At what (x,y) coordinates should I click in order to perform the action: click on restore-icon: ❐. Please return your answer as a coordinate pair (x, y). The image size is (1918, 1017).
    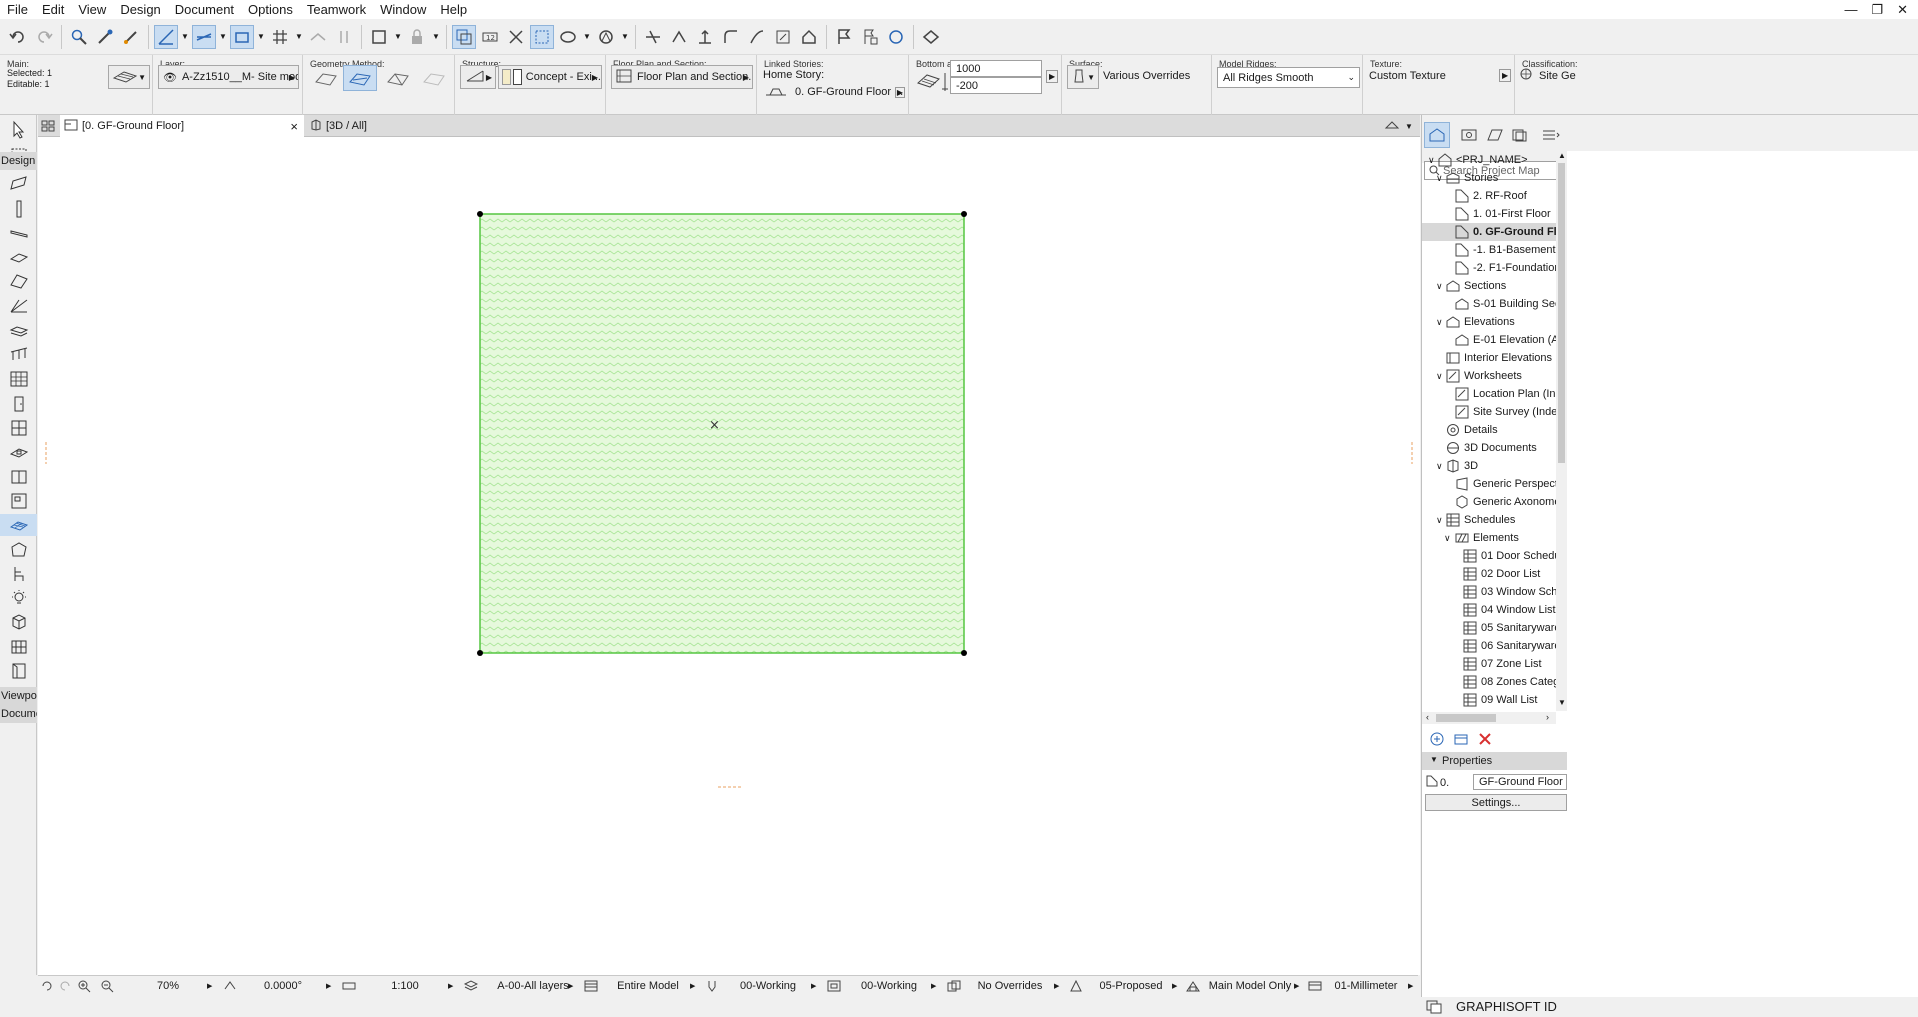
    Looking at the image, I should click on (1877, 10).